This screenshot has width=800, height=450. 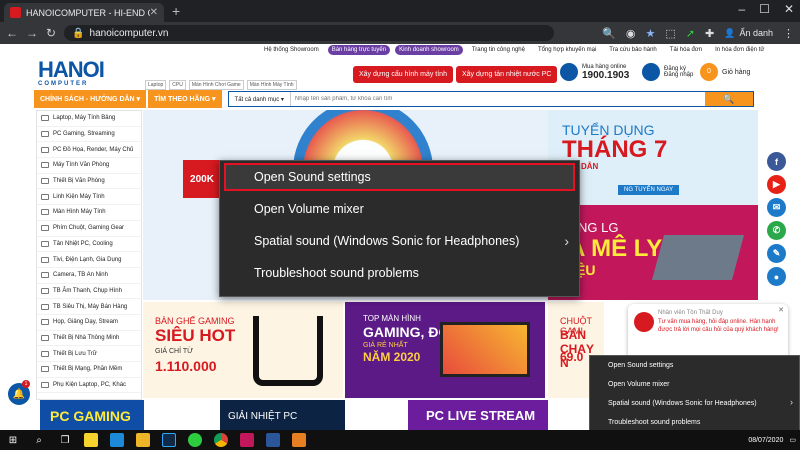 I want to click on lg-text-2: A MÊ LY, so click(x=615, y=248).